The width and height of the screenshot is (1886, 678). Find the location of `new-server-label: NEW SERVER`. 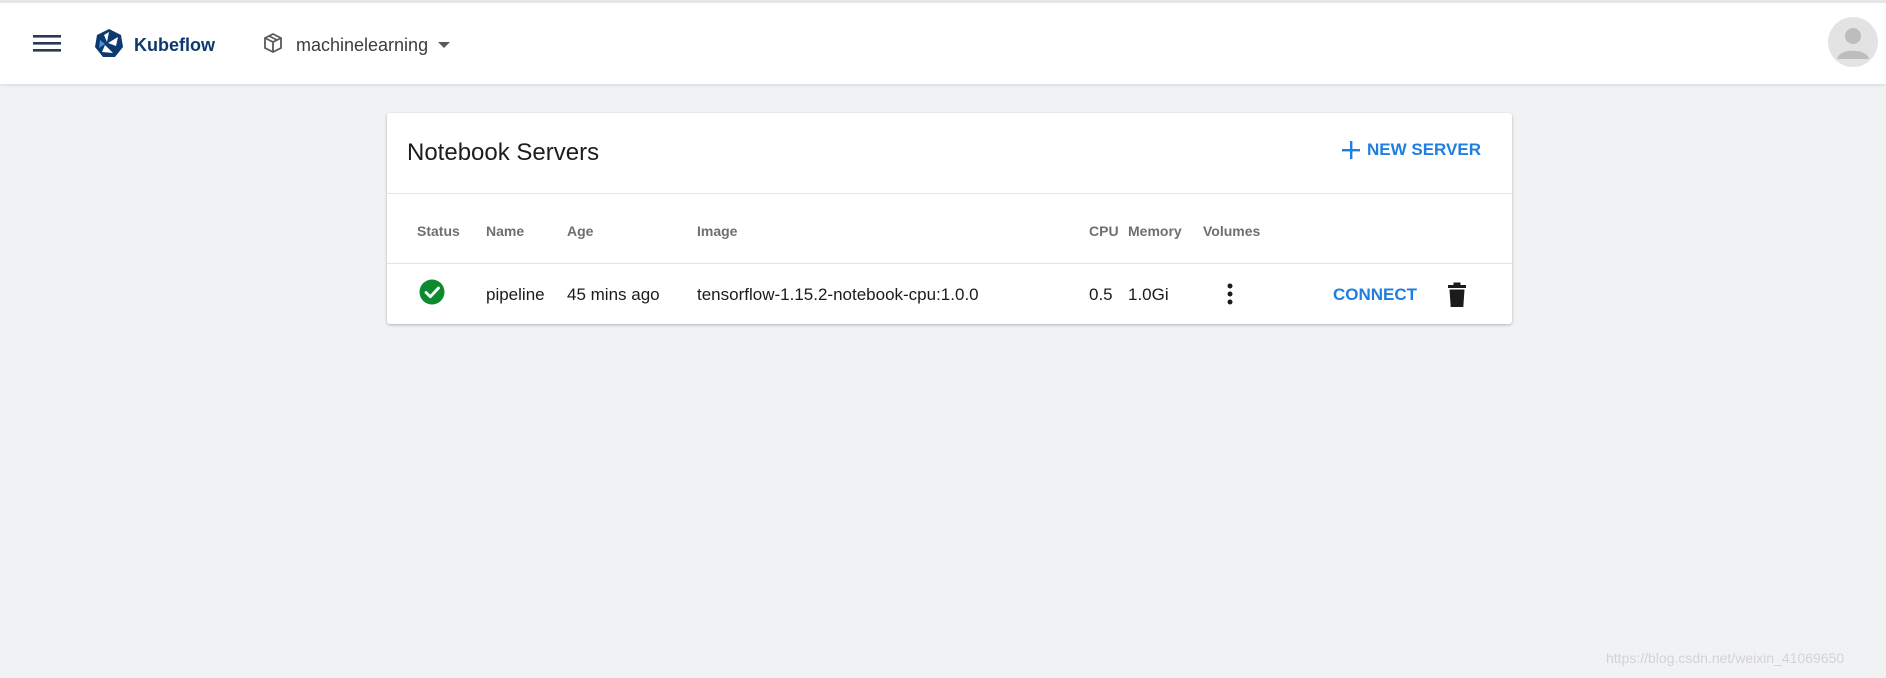

new-server-label: NEW SERVER is located at coordinates (1424, 149).